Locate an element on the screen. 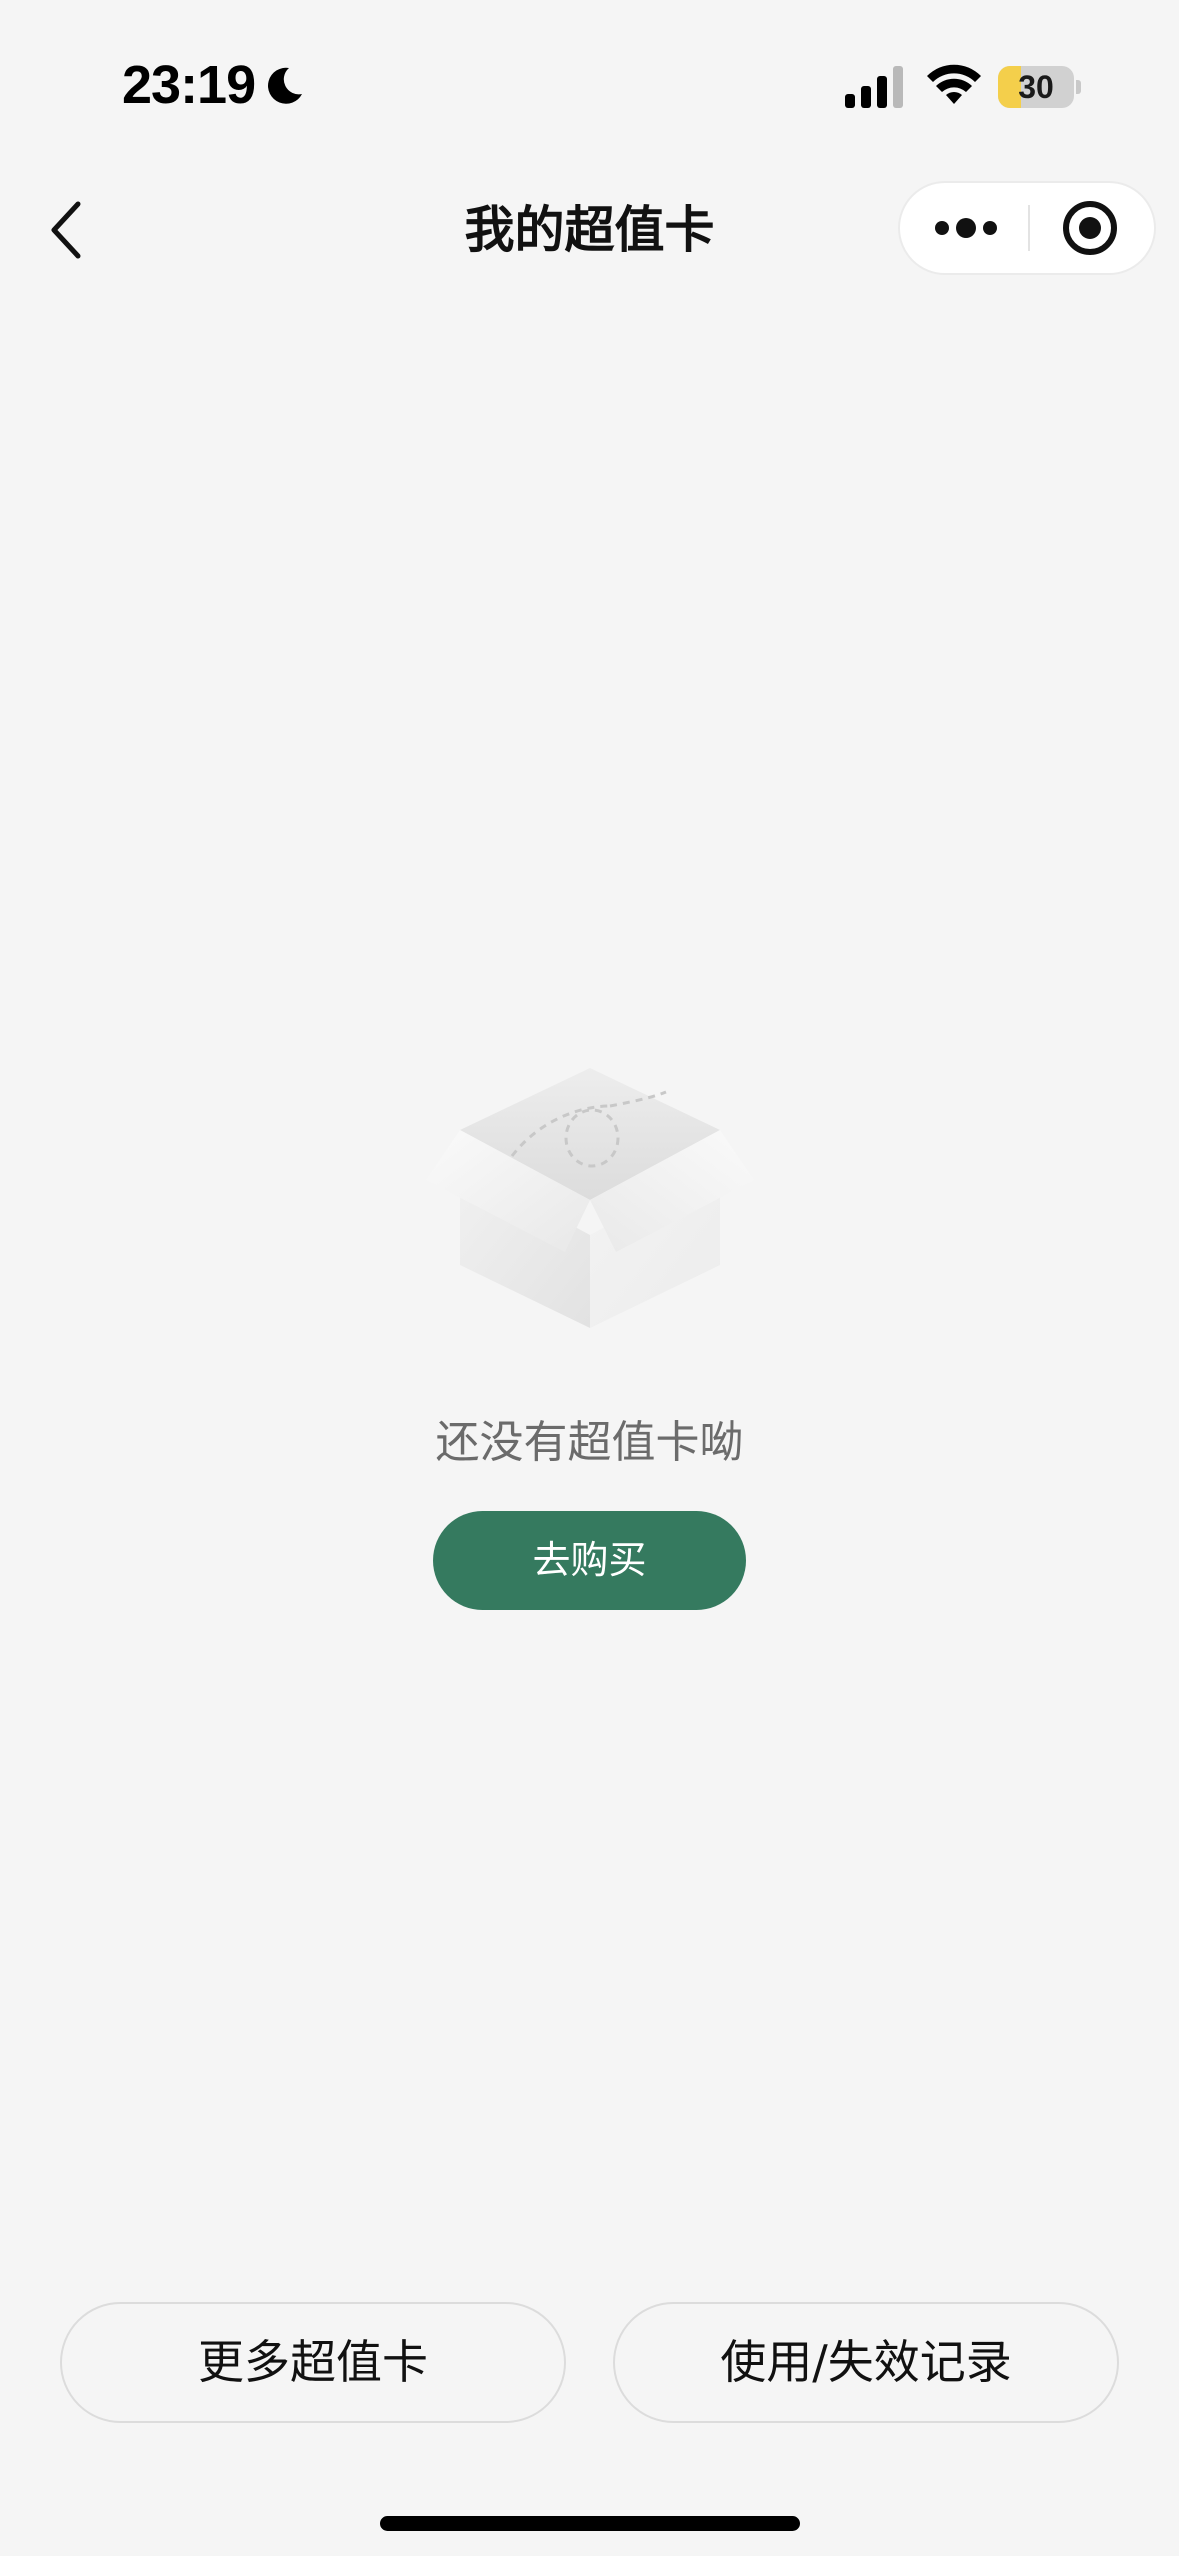 This screenshot has height=2556, width=1179. wifi-icon is located at coordinates (954, 84).